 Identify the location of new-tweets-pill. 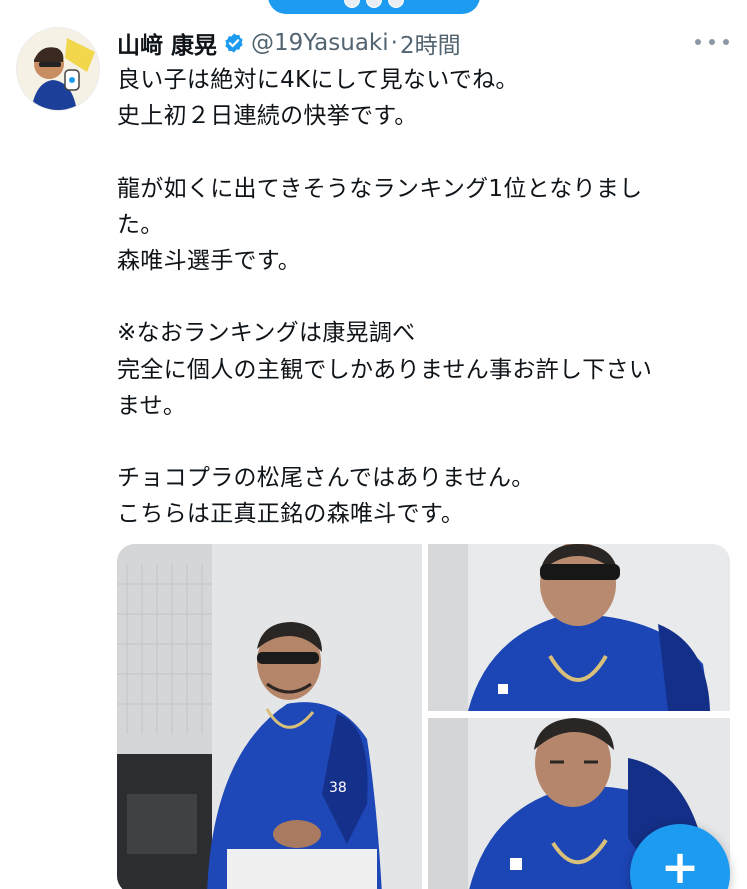
(374, 7).